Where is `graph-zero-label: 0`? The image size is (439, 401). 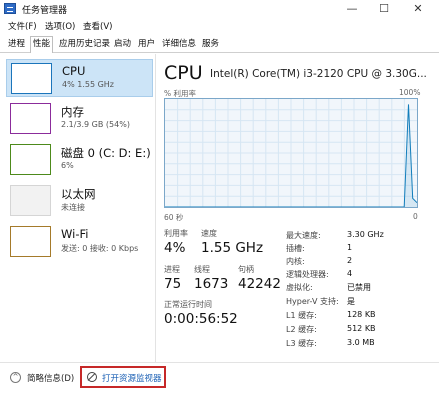 graph-zero-label: 0 is located at coordinates (415, 216).